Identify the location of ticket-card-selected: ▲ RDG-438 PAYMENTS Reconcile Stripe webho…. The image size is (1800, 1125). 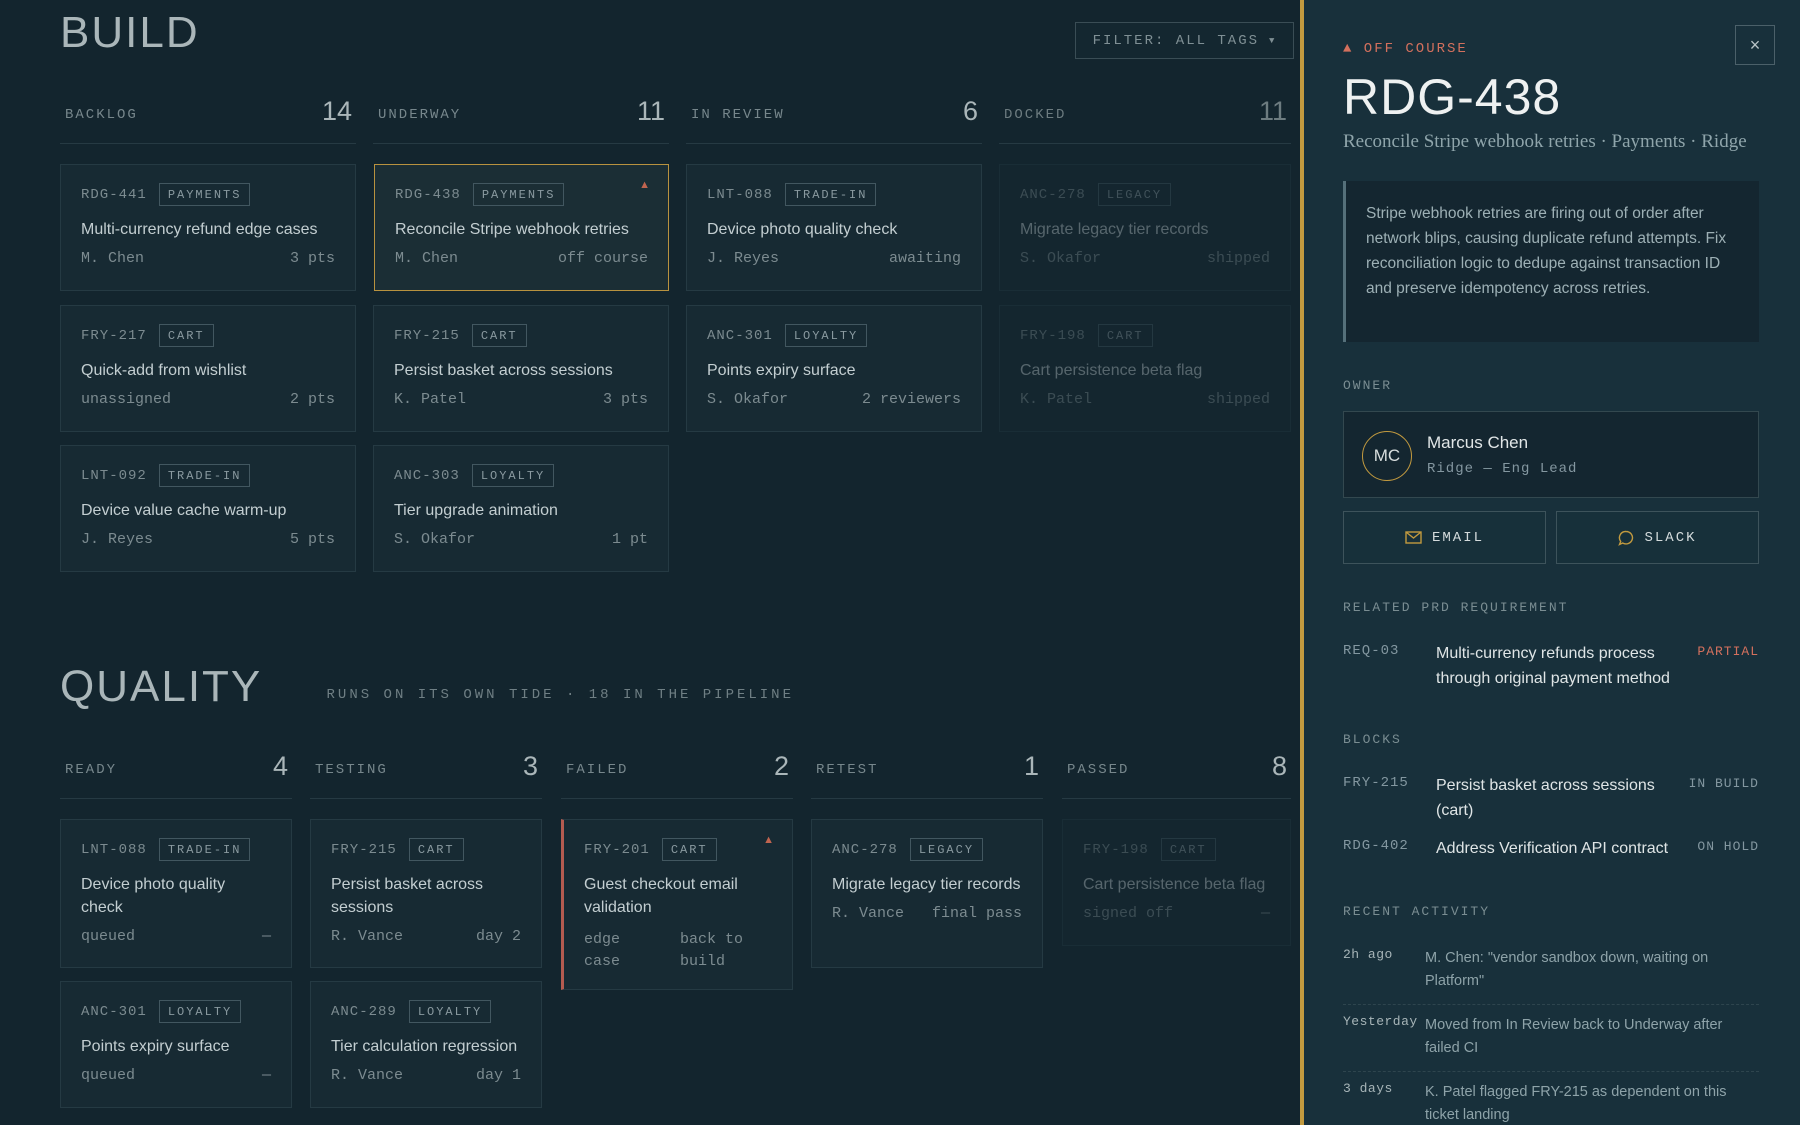
(521, 227).